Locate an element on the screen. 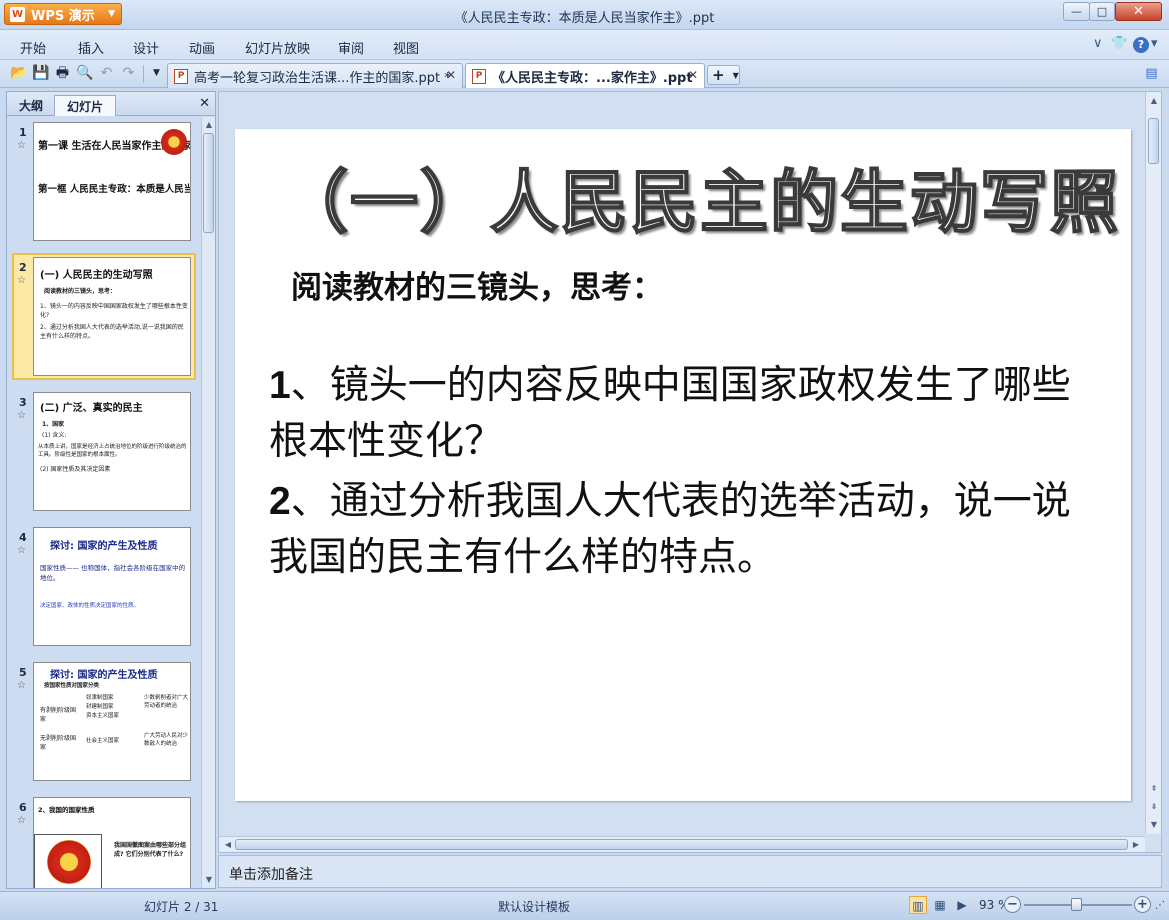  menu-home: 开始 is located at coordinates (33, 47).